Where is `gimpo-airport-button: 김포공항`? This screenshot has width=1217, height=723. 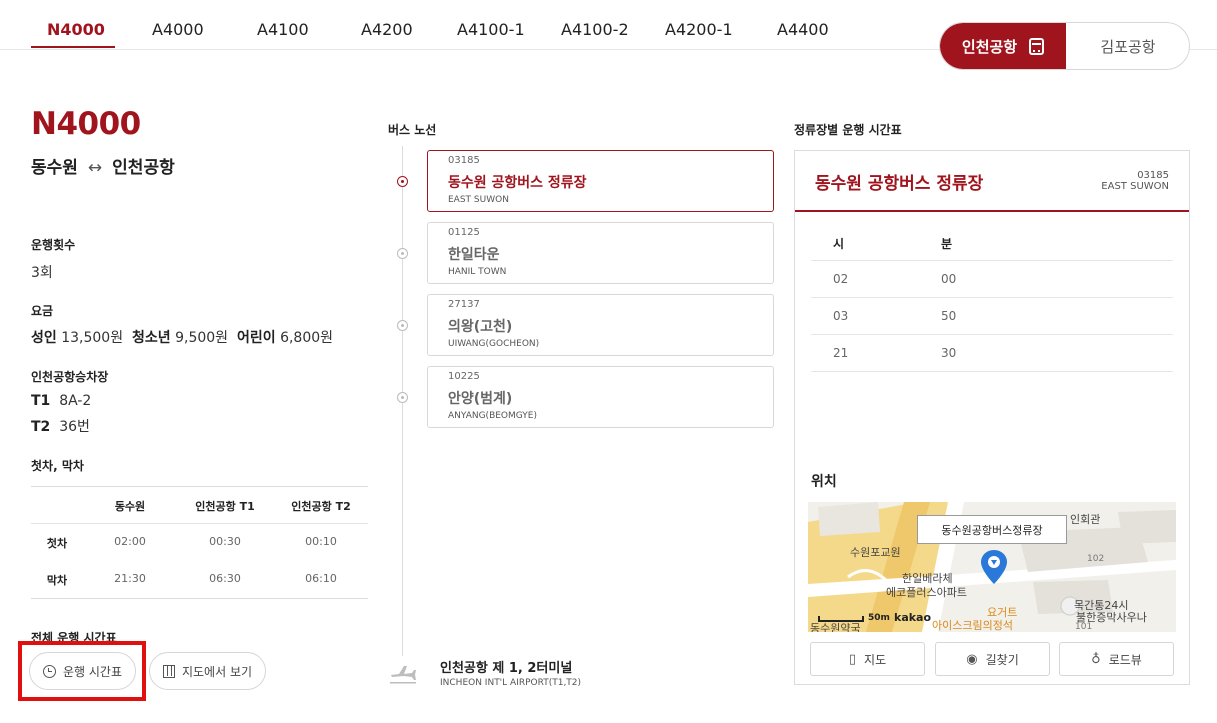 gimpo-airport-button: 김포공항 is located at coordinates (1127, 46).